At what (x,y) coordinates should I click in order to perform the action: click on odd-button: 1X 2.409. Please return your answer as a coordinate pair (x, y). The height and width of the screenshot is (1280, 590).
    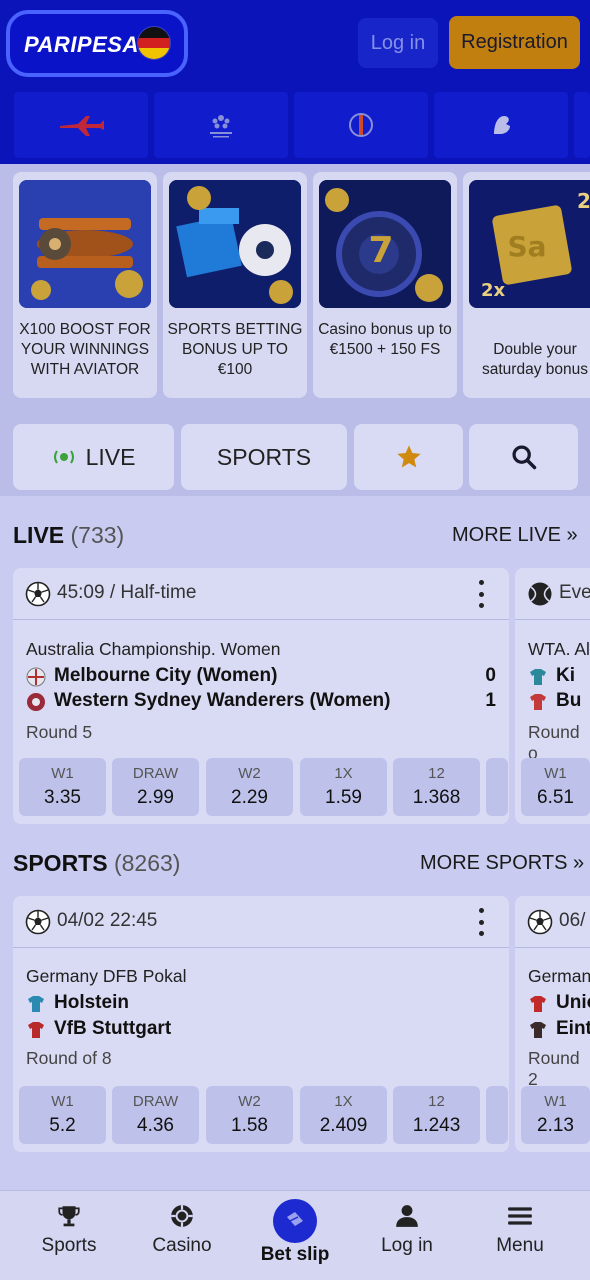
    Looking at the image, I should click on (343, 1115).